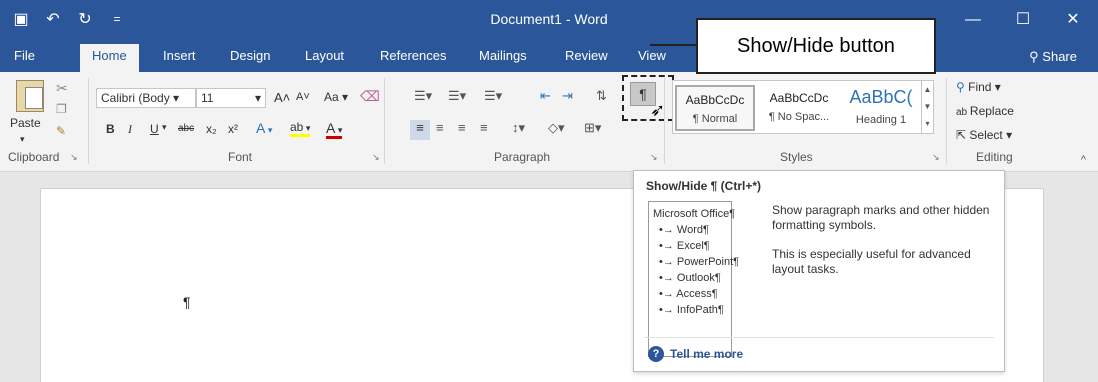  What do you see at coordinates (240, 157) in the screenshot?
I see `font-group-label: Font` at bounding box center [240, 157].